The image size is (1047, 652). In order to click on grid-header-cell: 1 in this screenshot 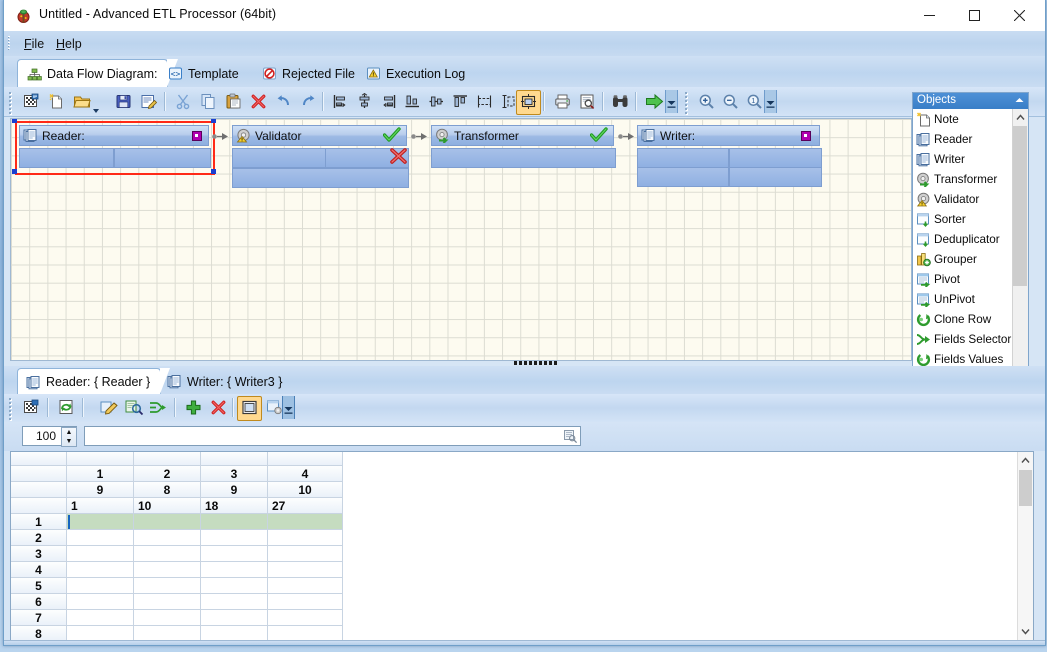, I will do `click(100, 506)`.